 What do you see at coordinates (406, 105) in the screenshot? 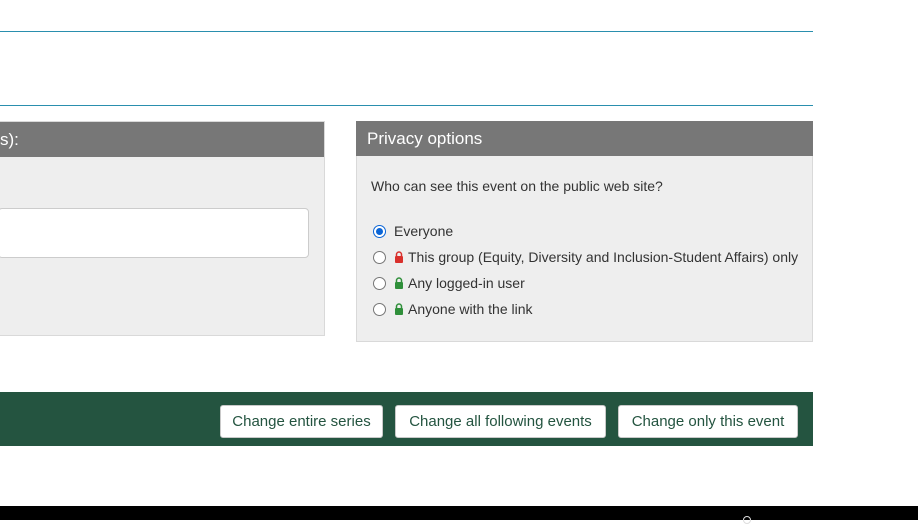
I see `section-divider` at bounding box center [406, 105].